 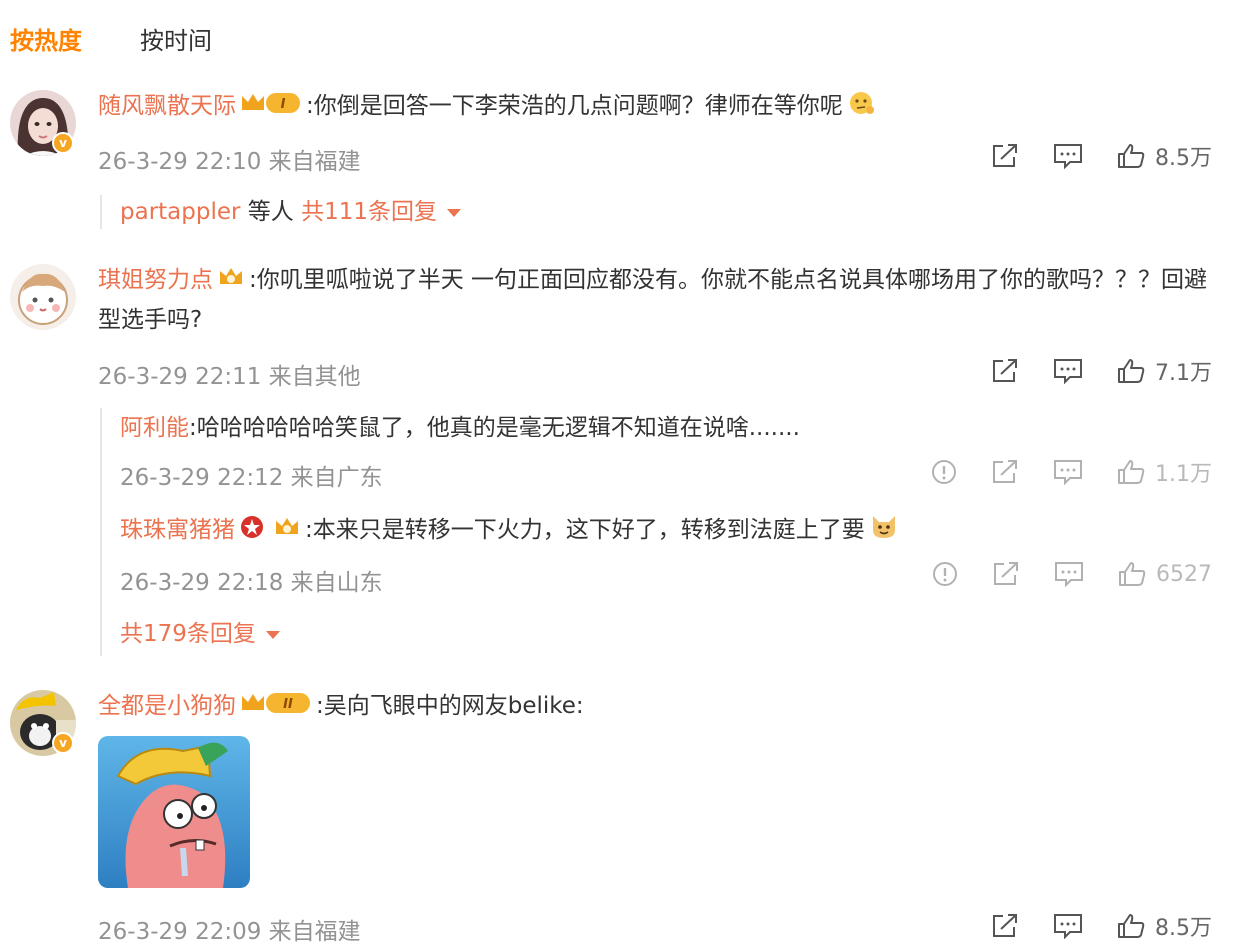 I want to click on username: 琪姐努力点, so click(x=155, y=280).